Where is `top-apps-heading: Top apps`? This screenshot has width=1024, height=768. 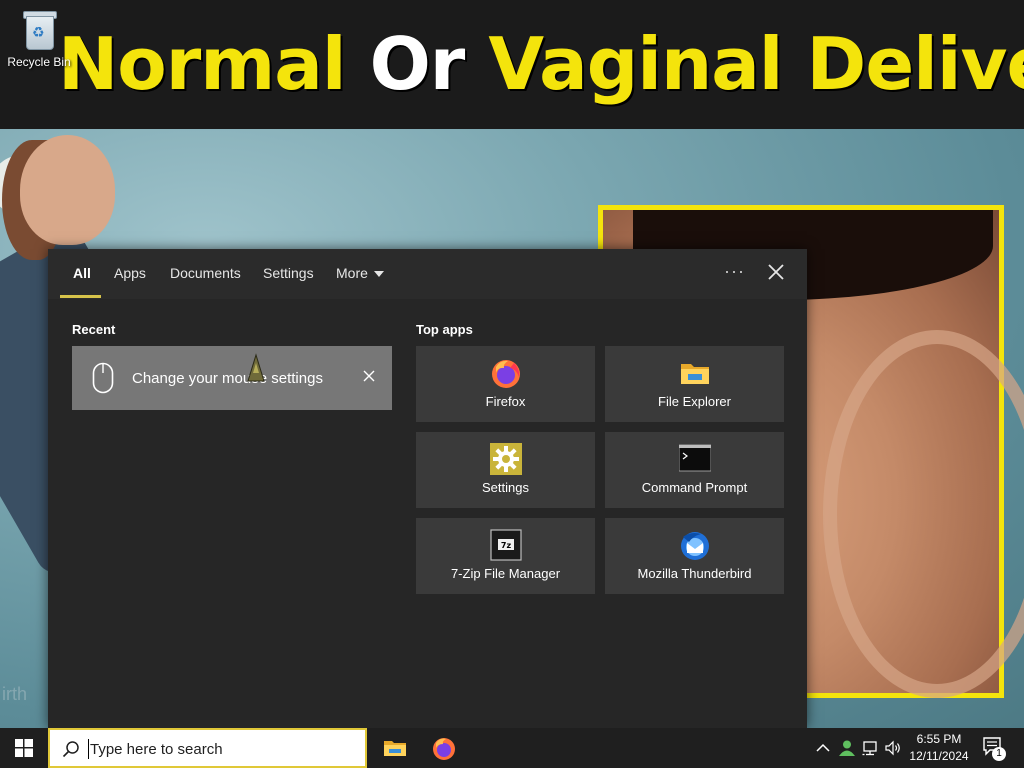
top-apps-heading: Top apps is located at coordinates (444, 329).